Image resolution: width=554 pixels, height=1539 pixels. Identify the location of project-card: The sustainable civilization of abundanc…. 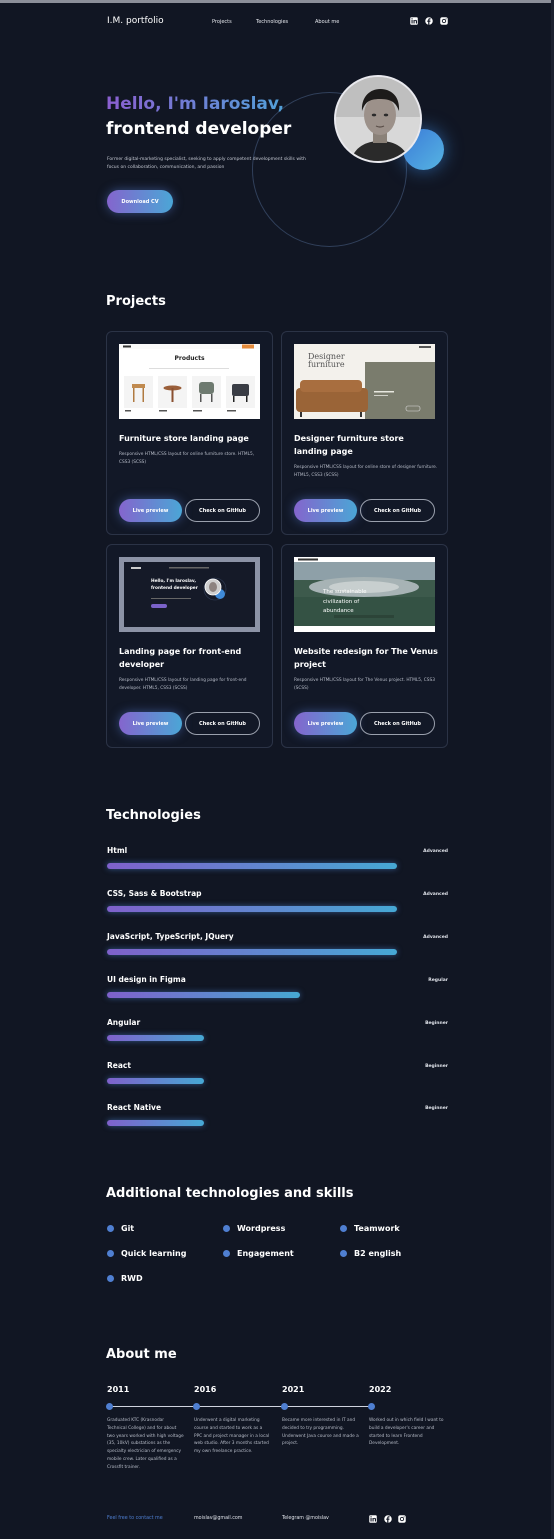
(364, 646).